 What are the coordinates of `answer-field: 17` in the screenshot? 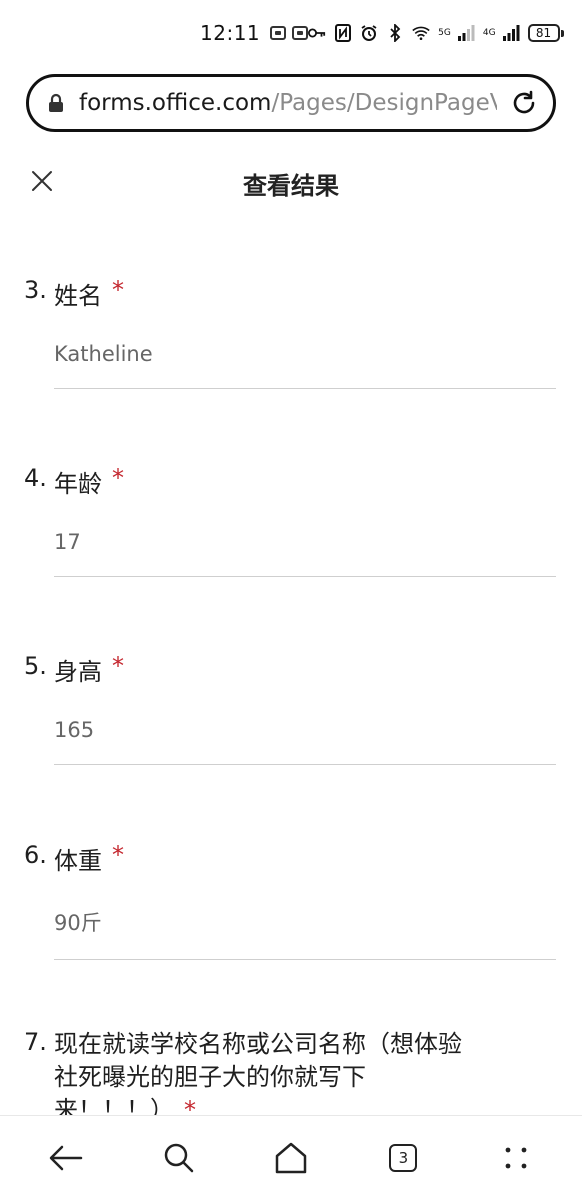 It's located at (305, 553).